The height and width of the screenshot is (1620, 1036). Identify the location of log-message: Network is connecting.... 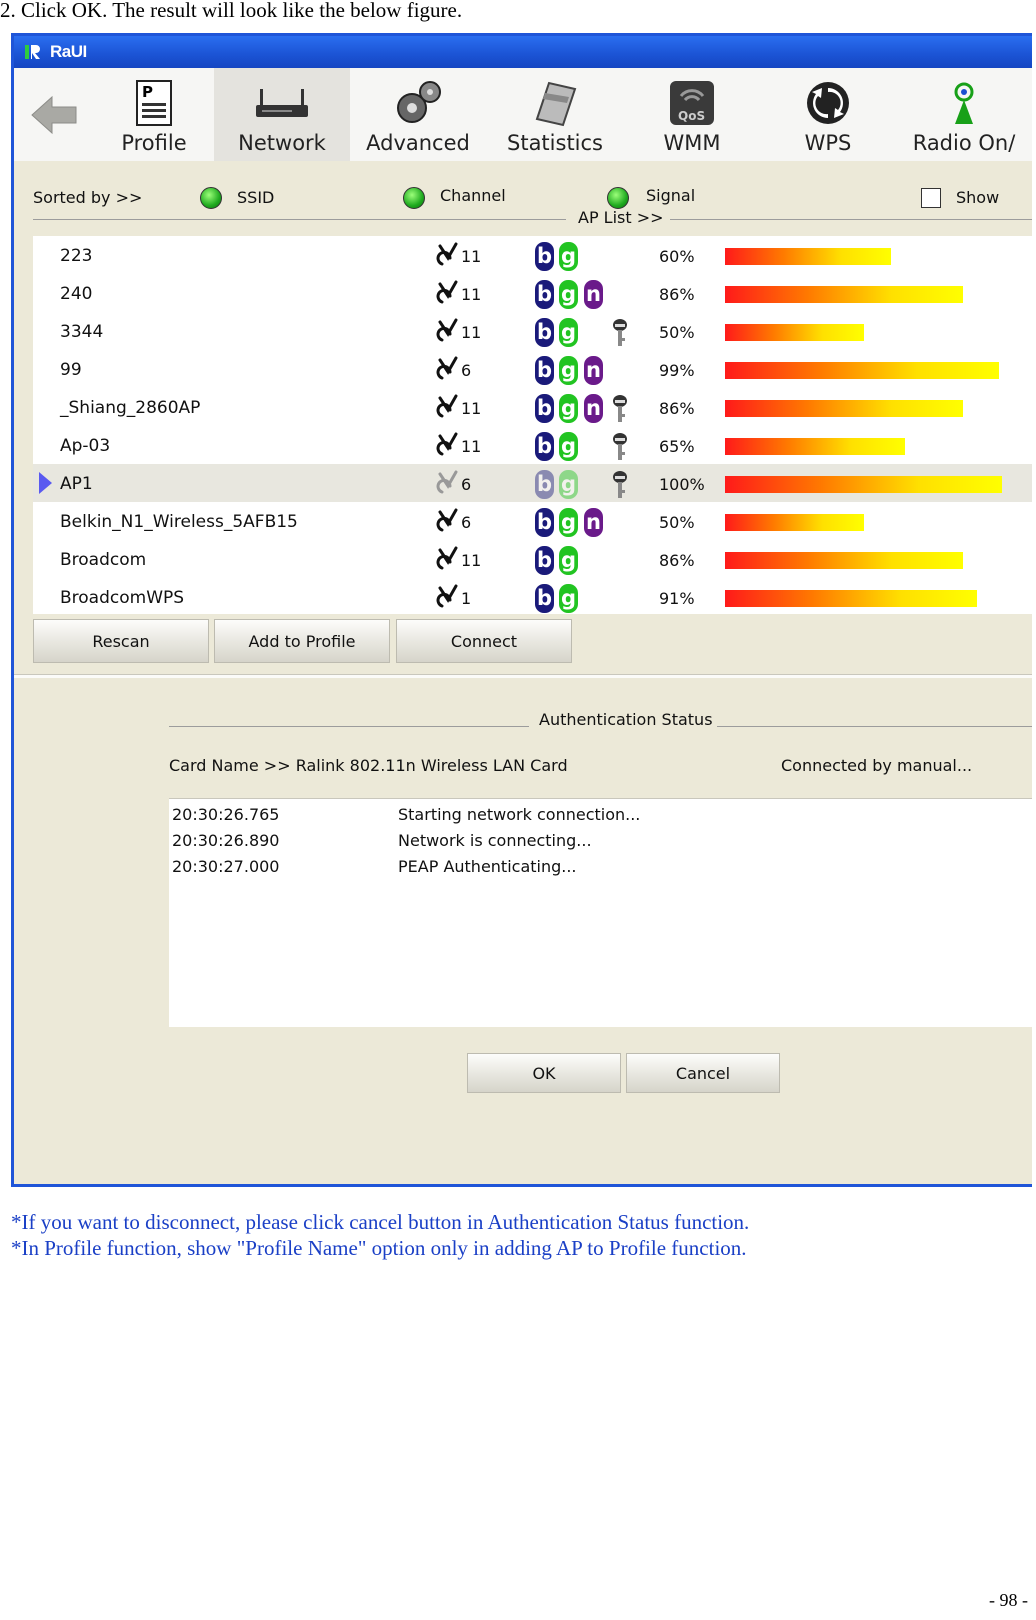
(495, 840).